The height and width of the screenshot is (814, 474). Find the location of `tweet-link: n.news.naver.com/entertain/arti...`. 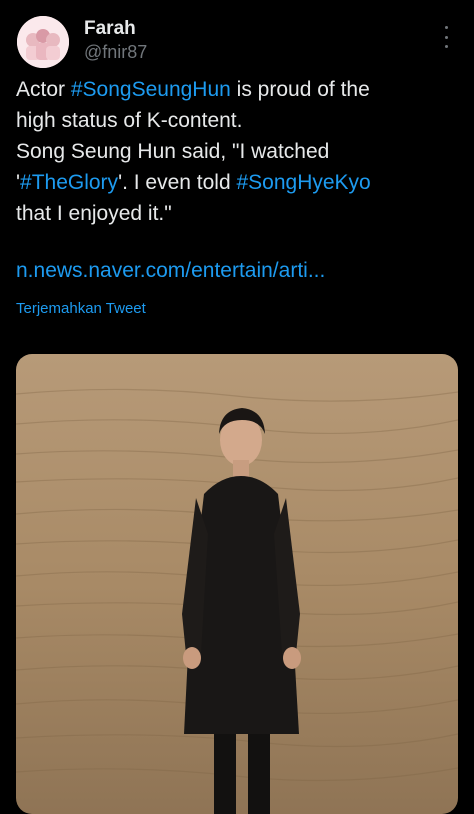

tweet-link: n.news.naver.com/entertain/arti... is located at coordinates (170, 271).